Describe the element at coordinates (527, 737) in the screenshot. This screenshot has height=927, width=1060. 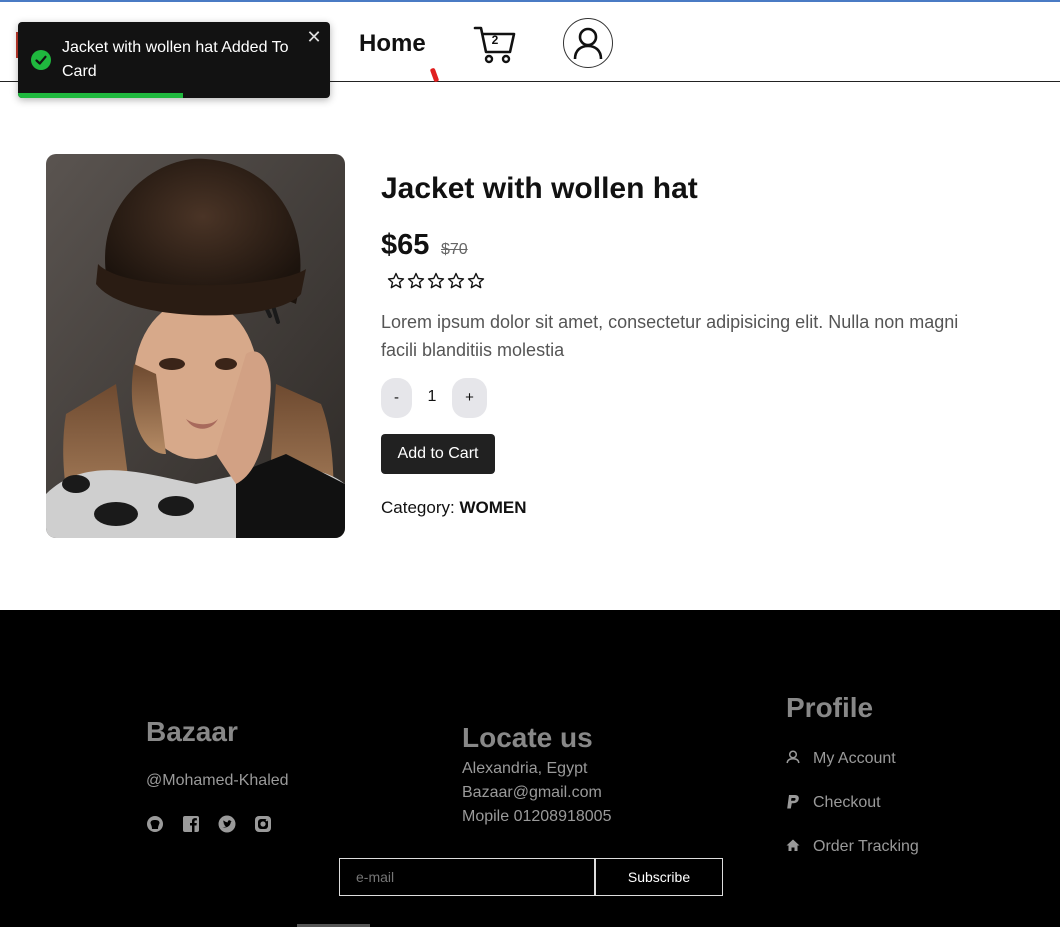
I see `footer-locate-title: Locate us` at that location.